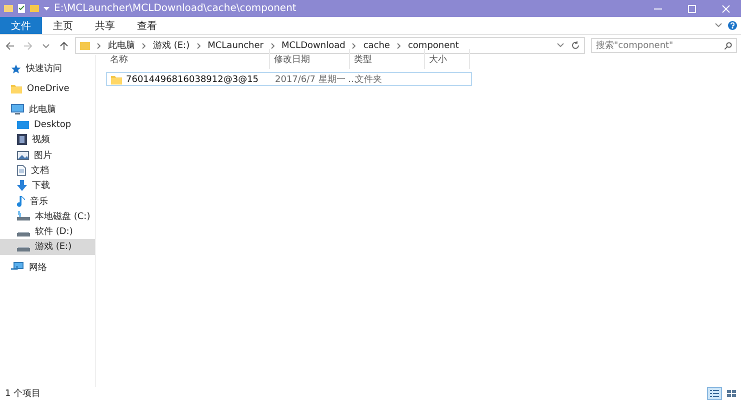  I want to click on sidebar-item: 视频, so click(47, 140).